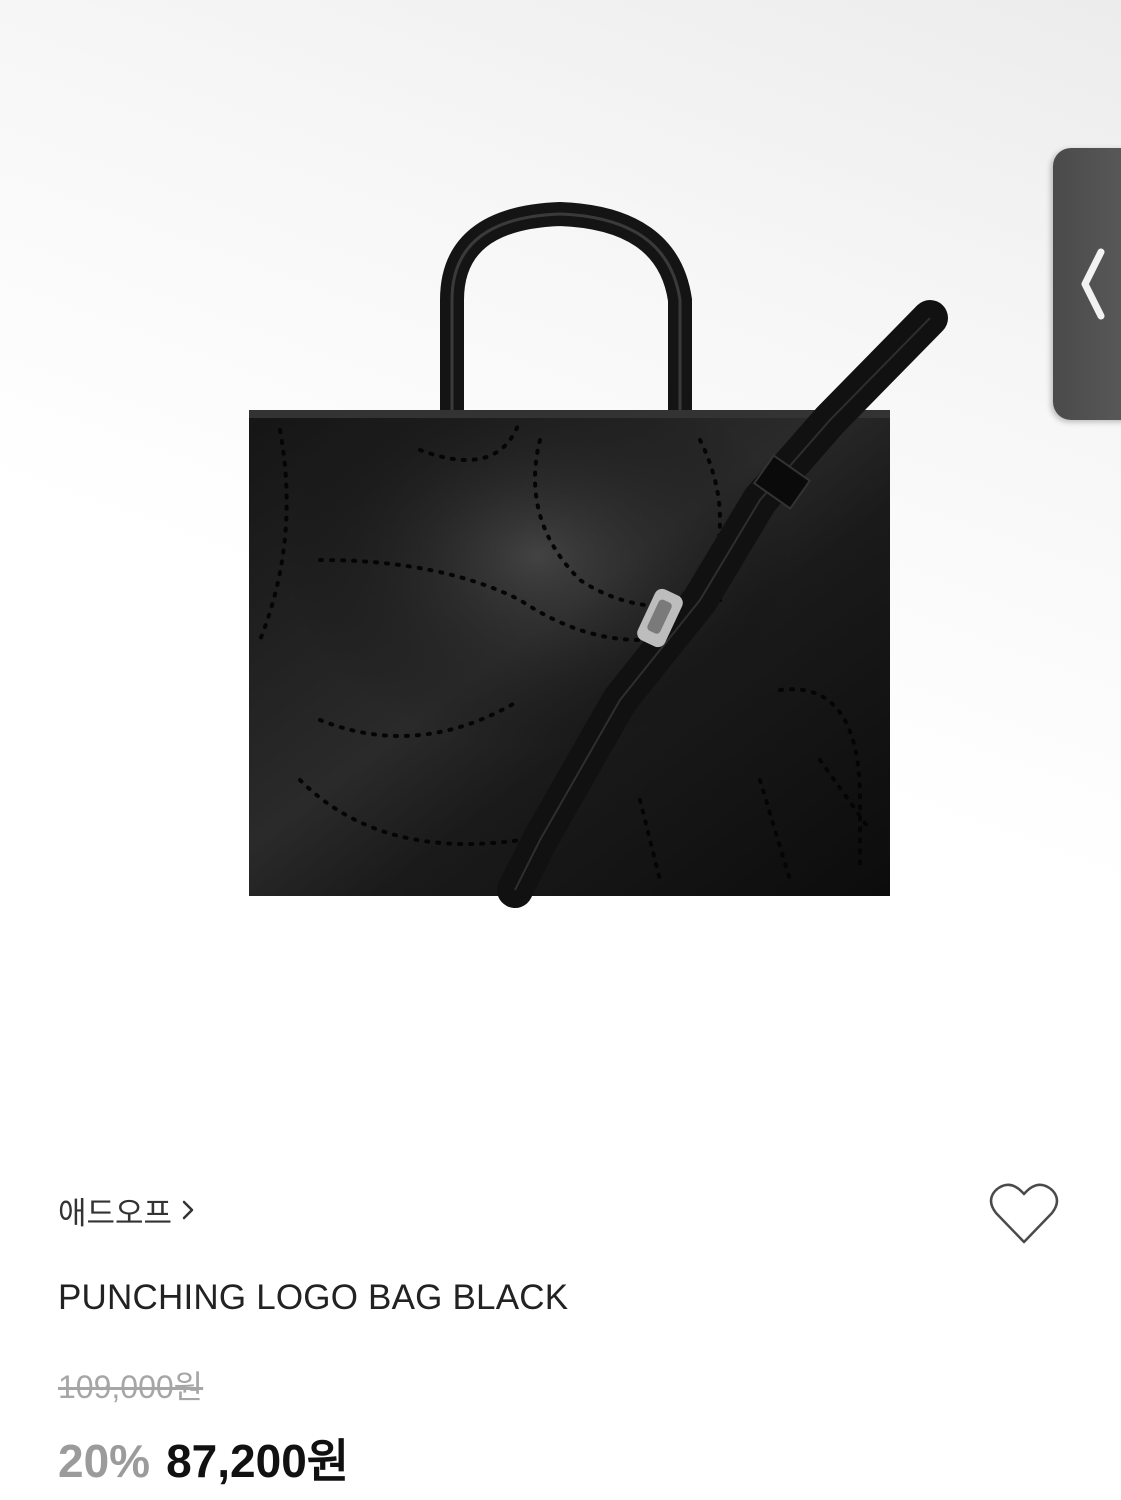 The height and width of the screenshot is (1500, 1121). Describe the element at coordinates (1024, 1213) in the screenshot. I see `heart-outline-icon` at that location.